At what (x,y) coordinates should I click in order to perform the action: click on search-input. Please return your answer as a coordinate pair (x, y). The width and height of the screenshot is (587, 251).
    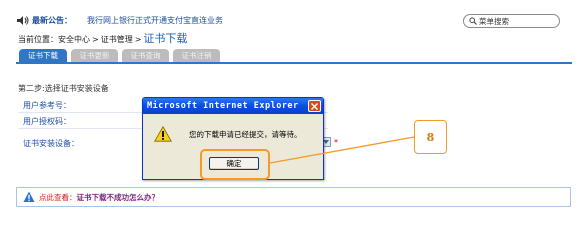
    Looking at the image, I should click on (519, 21).